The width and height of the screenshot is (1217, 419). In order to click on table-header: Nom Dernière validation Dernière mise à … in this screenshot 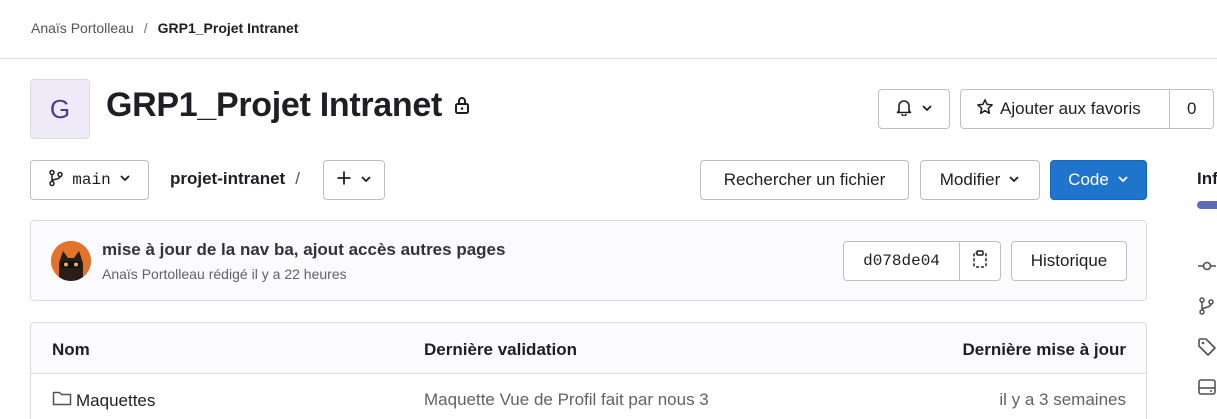, I will do `click(588, 348)`.